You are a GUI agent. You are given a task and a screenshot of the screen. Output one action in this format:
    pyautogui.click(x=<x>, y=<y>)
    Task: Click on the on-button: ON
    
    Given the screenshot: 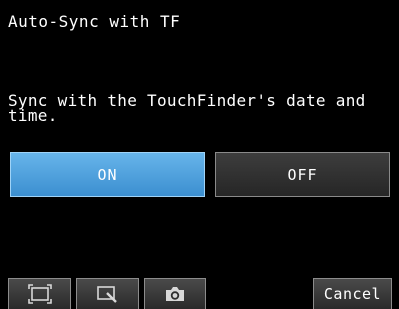 What is the action you would take?
    pyautogui.click(x=107, y=174)
    